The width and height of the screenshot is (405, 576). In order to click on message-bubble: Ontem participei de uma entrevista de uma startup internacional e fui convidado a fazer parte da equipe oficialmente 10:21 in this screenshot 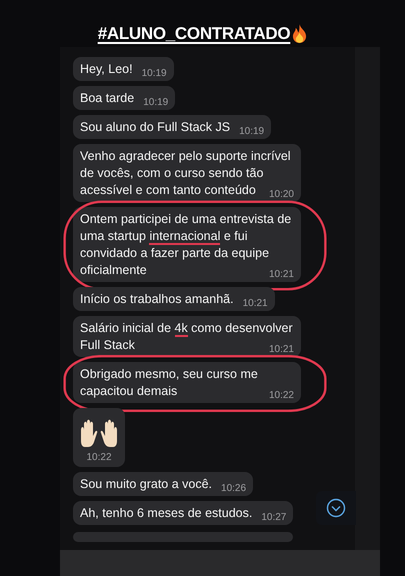, I will do `click(187, 244)`.